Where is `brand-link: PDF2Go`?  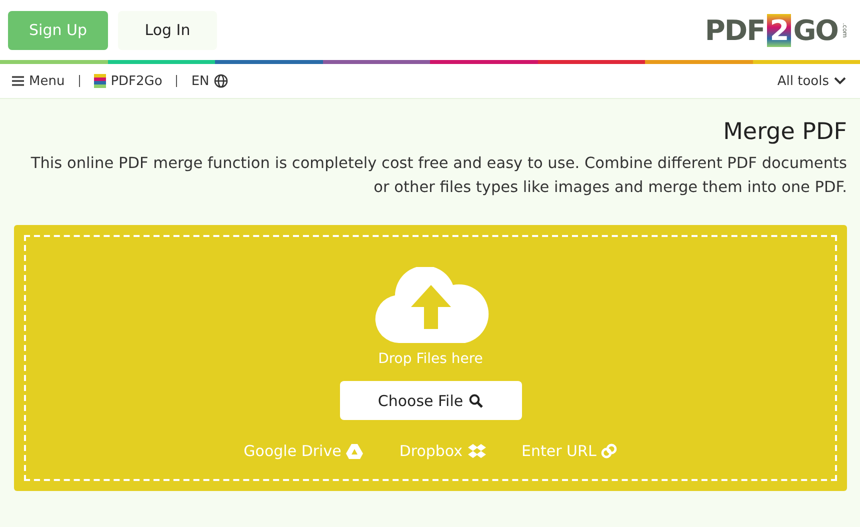
brand-link: PDF2Go is located at coordinates (128, 81).